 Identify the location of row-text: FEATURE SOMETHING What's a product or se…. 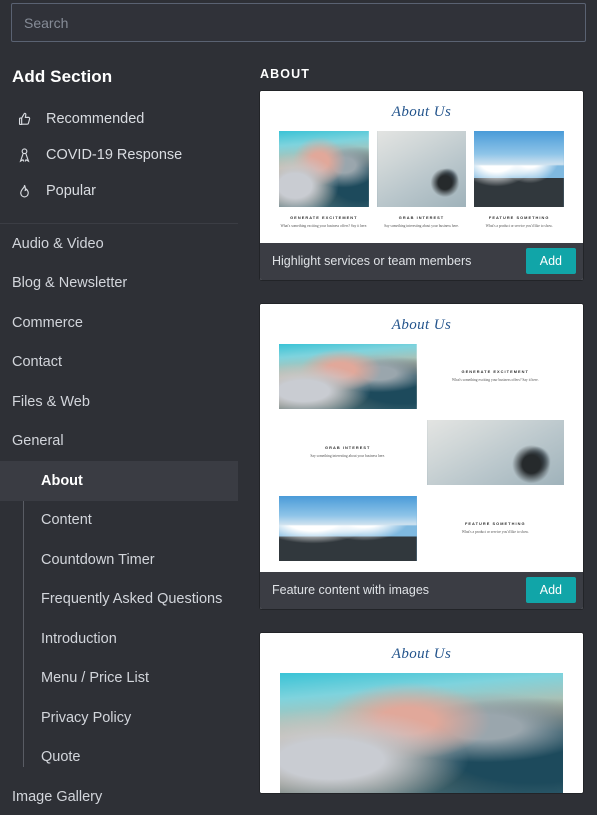
(496, 528).